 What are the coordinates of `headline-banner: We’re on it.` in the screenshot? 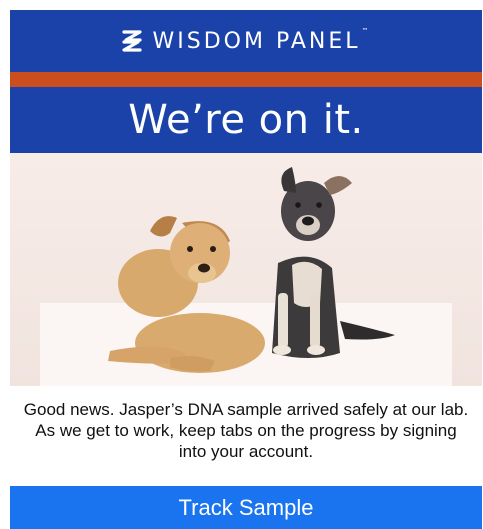 It's located at (246, 120).